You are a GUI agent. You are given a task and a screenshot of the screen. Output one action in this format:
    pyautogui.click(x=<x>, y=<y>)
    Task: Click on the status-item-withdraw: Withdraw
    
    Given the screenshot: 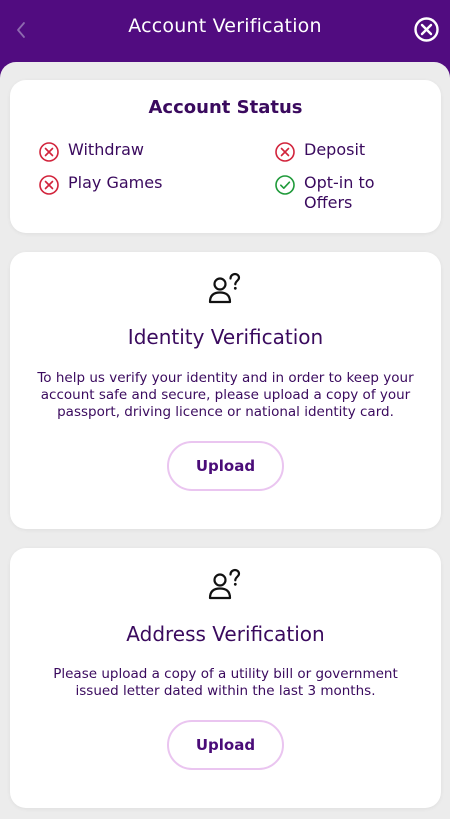 What is the action you would take?
    pyautogui.click(x=91, y=151)
    